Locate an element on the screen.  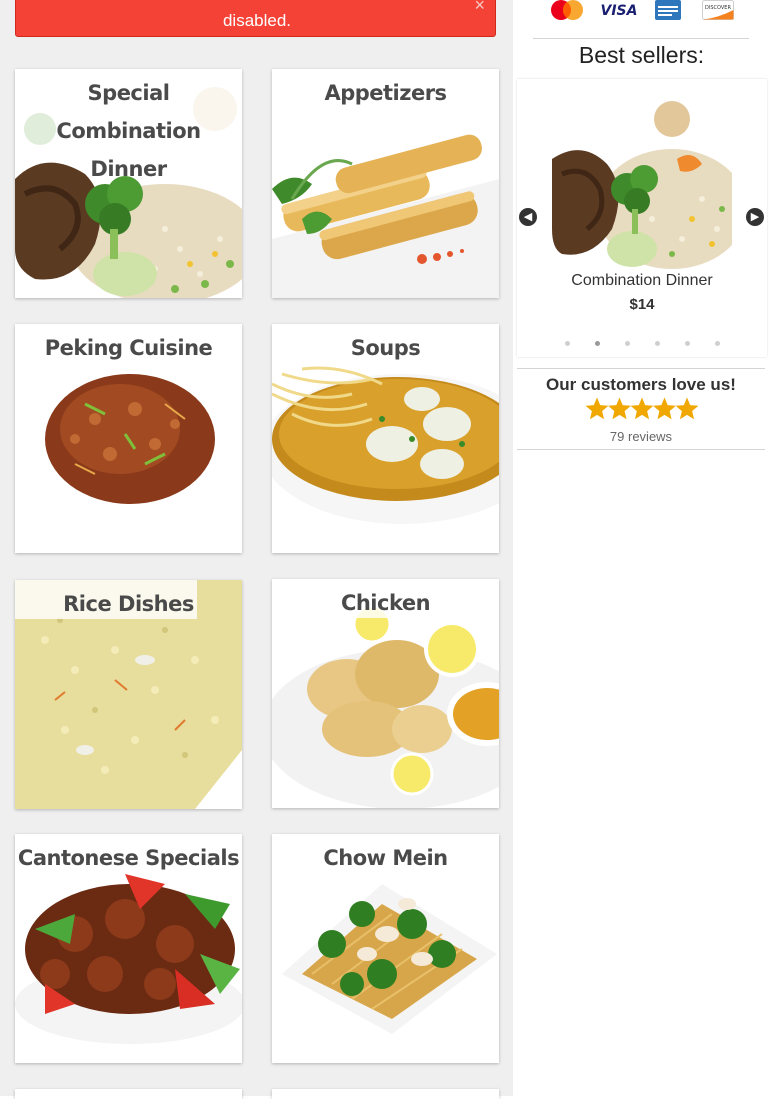
combination-dinner-photo is located at coordinates (642, 179).